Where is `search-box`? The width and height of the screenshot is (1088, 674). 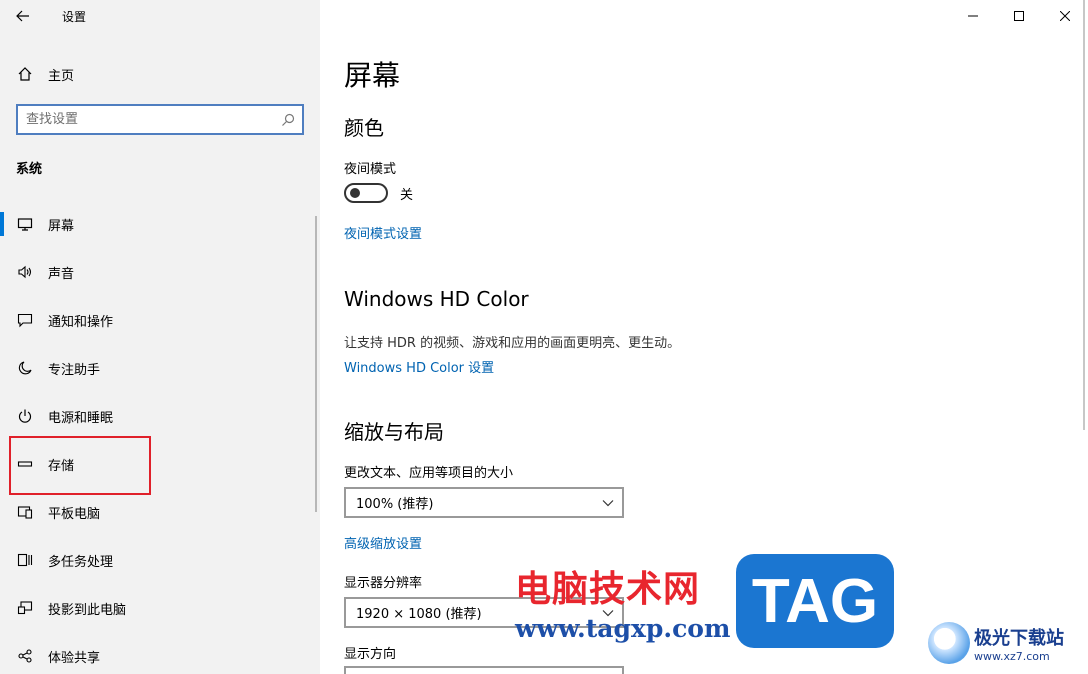 search-box is located at coordinates (160, 119).